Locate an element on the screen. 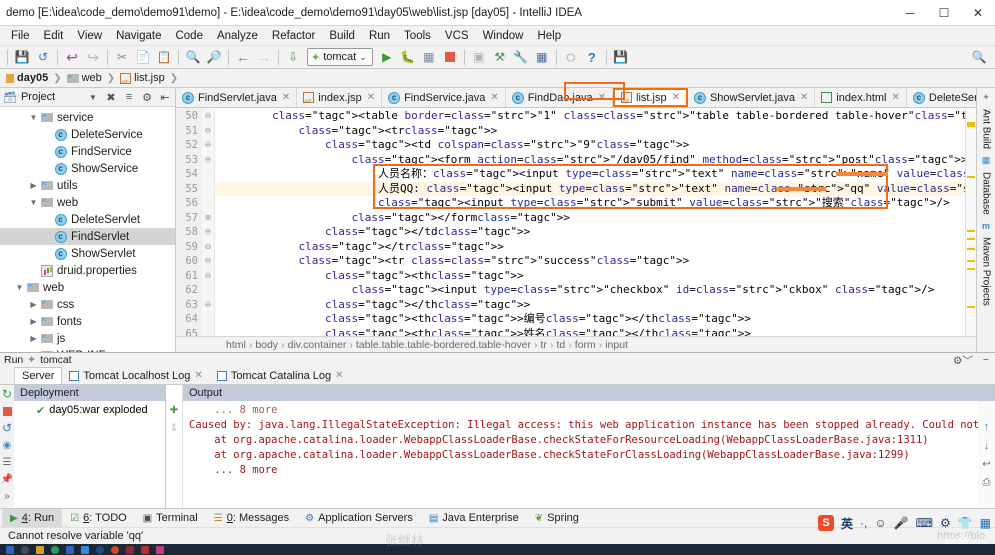 Image resolution: width=995 pixels, height=555 pixels. tree-item-findservlet: c FindServlet is located at coordinates (87, 236).